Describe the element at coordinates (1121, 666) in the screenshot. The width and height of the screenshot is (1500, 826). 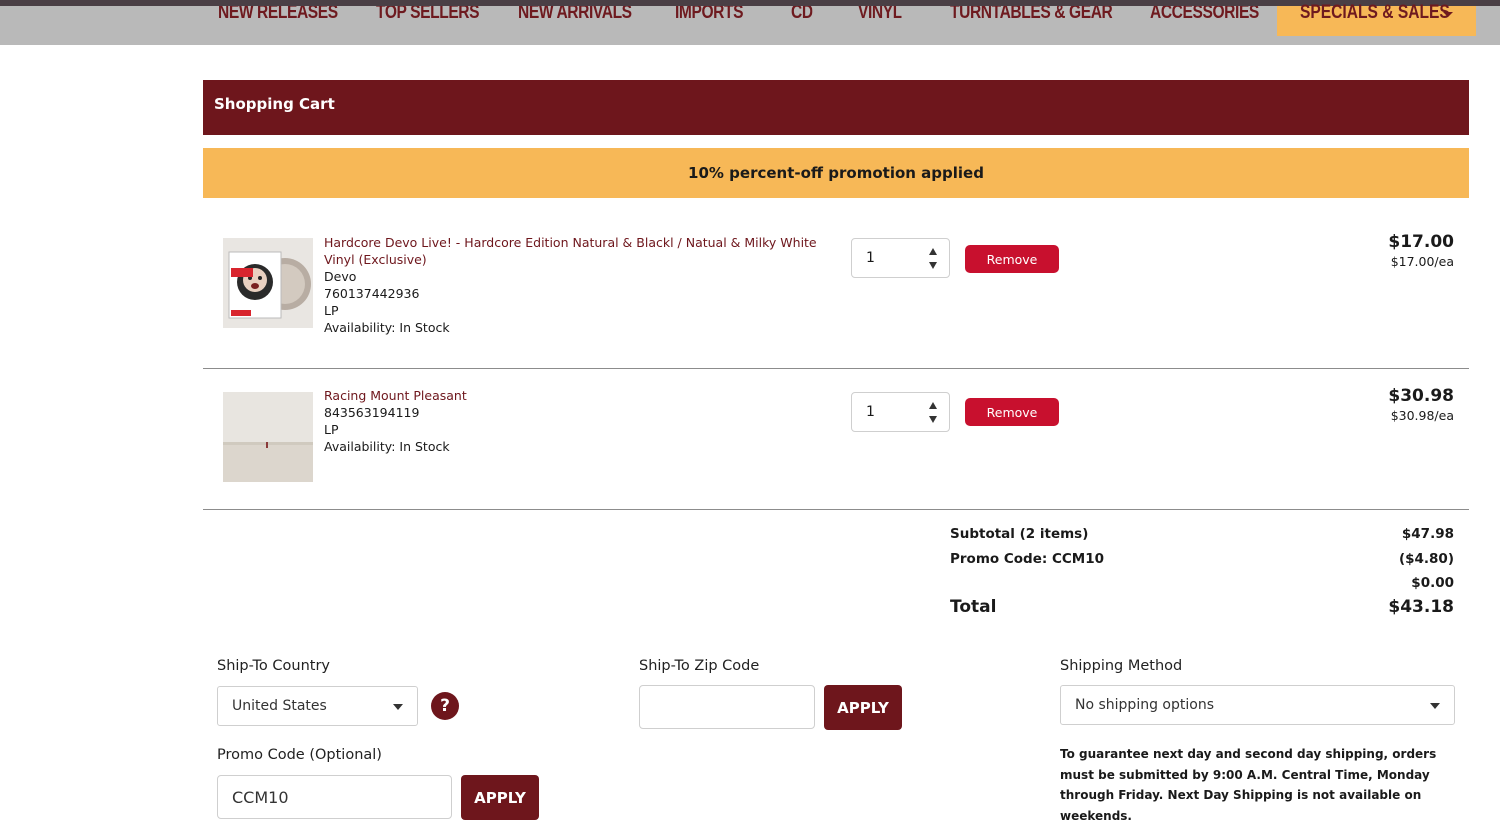
I see `shipping-method-label: Shipping Method` at that location.